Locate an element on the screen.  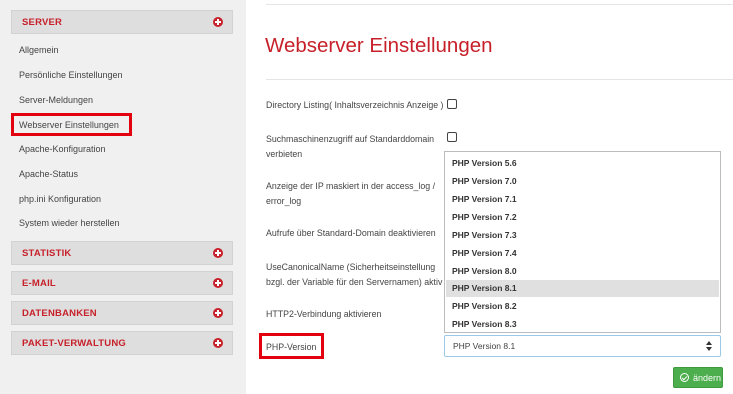
section-e-mail-label: E-MAIL is located at coordinates (39, 283).